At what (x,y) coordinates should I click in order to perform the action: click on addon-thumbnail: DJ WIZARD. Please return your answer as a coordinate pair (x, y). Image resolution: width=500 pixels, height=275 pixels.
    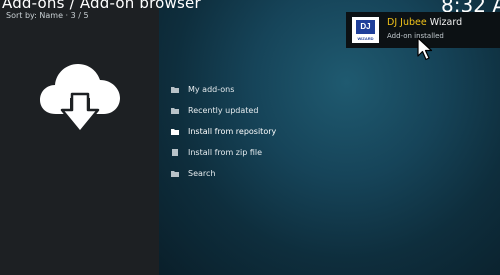
    Looking at the image, I should click on (365, 30).